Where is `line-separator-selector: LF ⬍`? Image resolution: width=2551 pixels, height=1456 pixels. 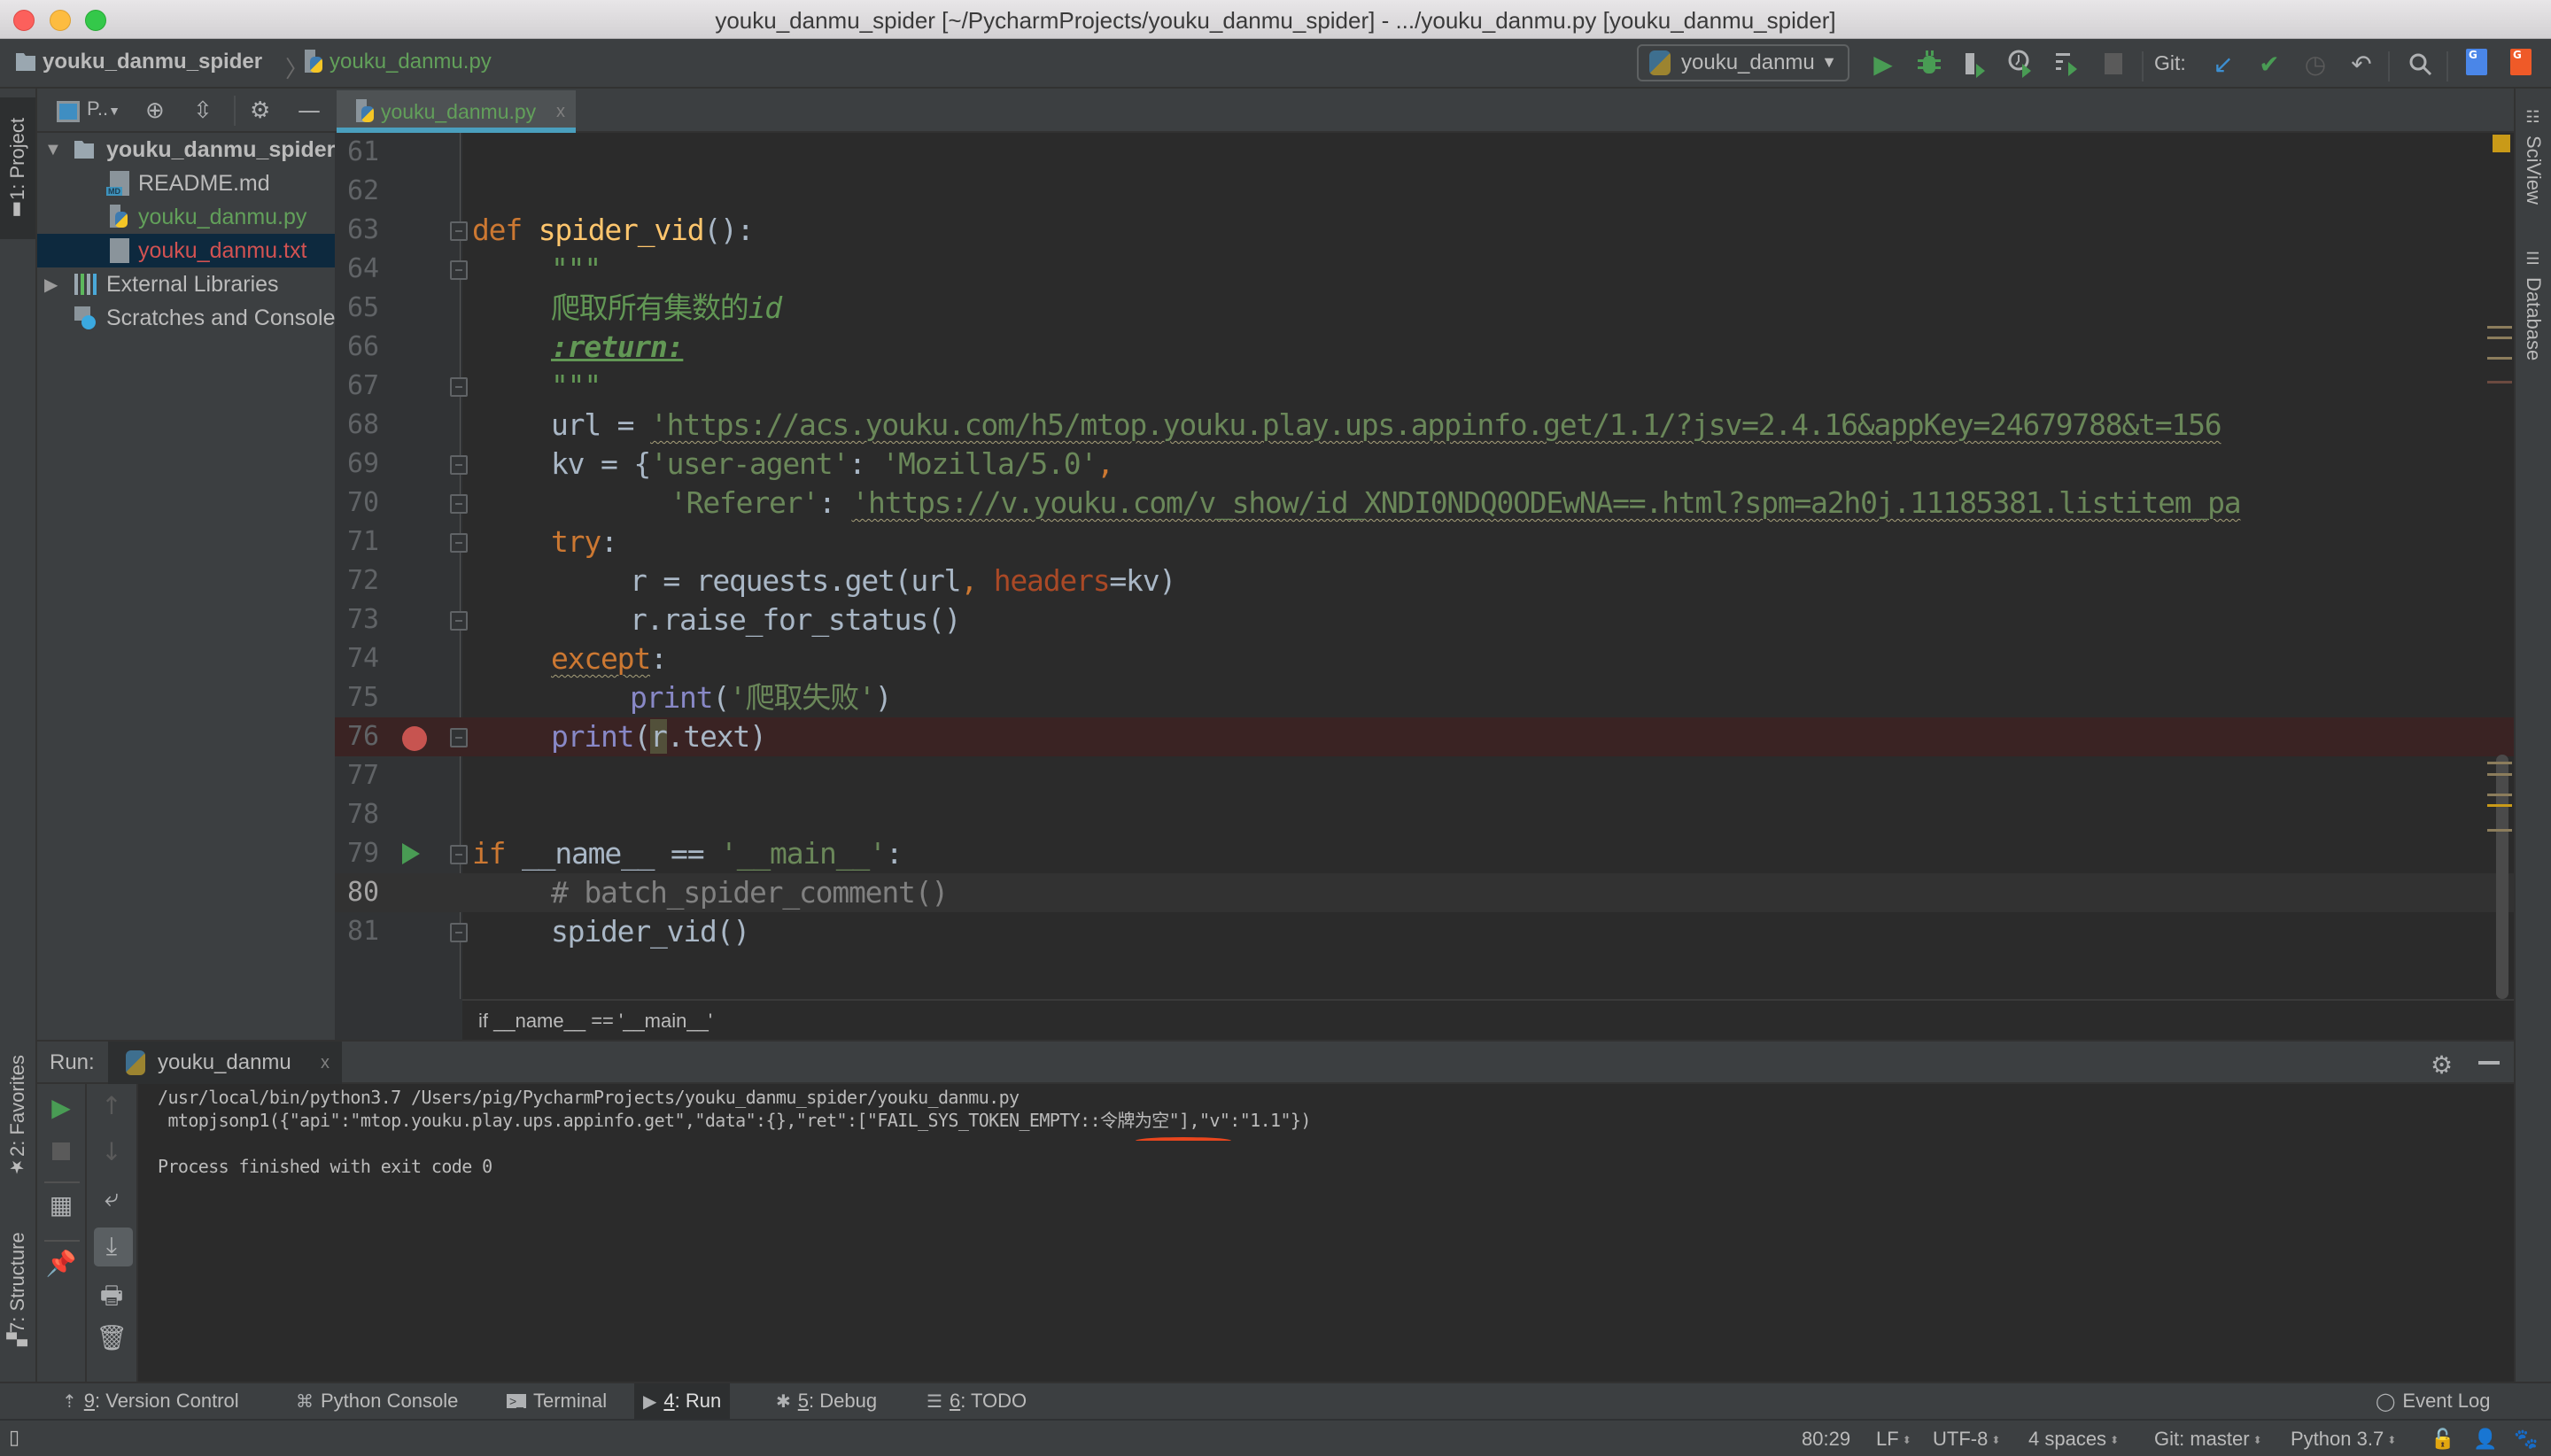 line-separator-selector: LF ⬍ is located at coordinates (1894, 1440).